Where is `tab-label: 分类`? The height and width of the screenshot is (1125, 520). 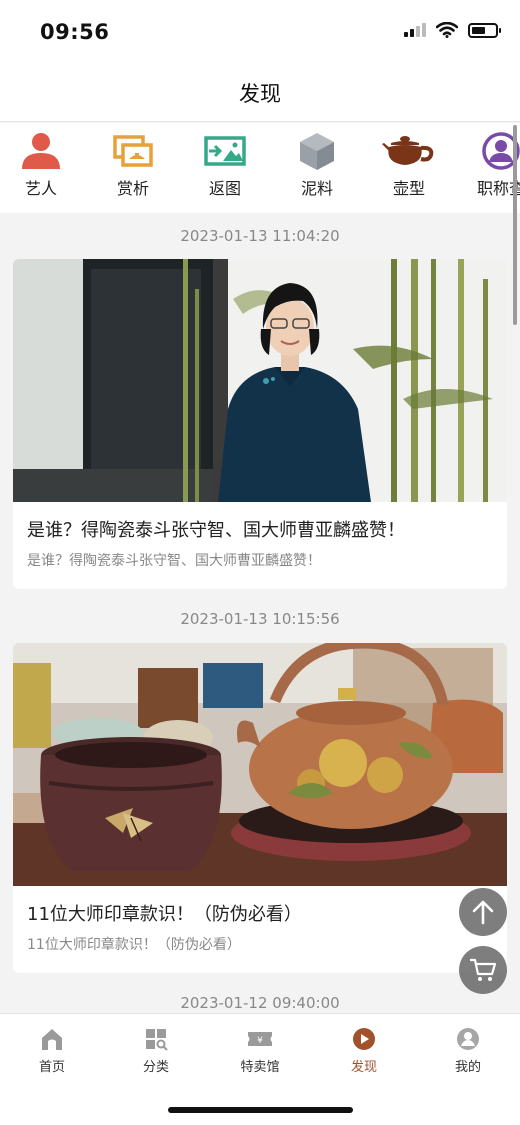 tab-label: 分类 is located at coordinates (155, 1067).